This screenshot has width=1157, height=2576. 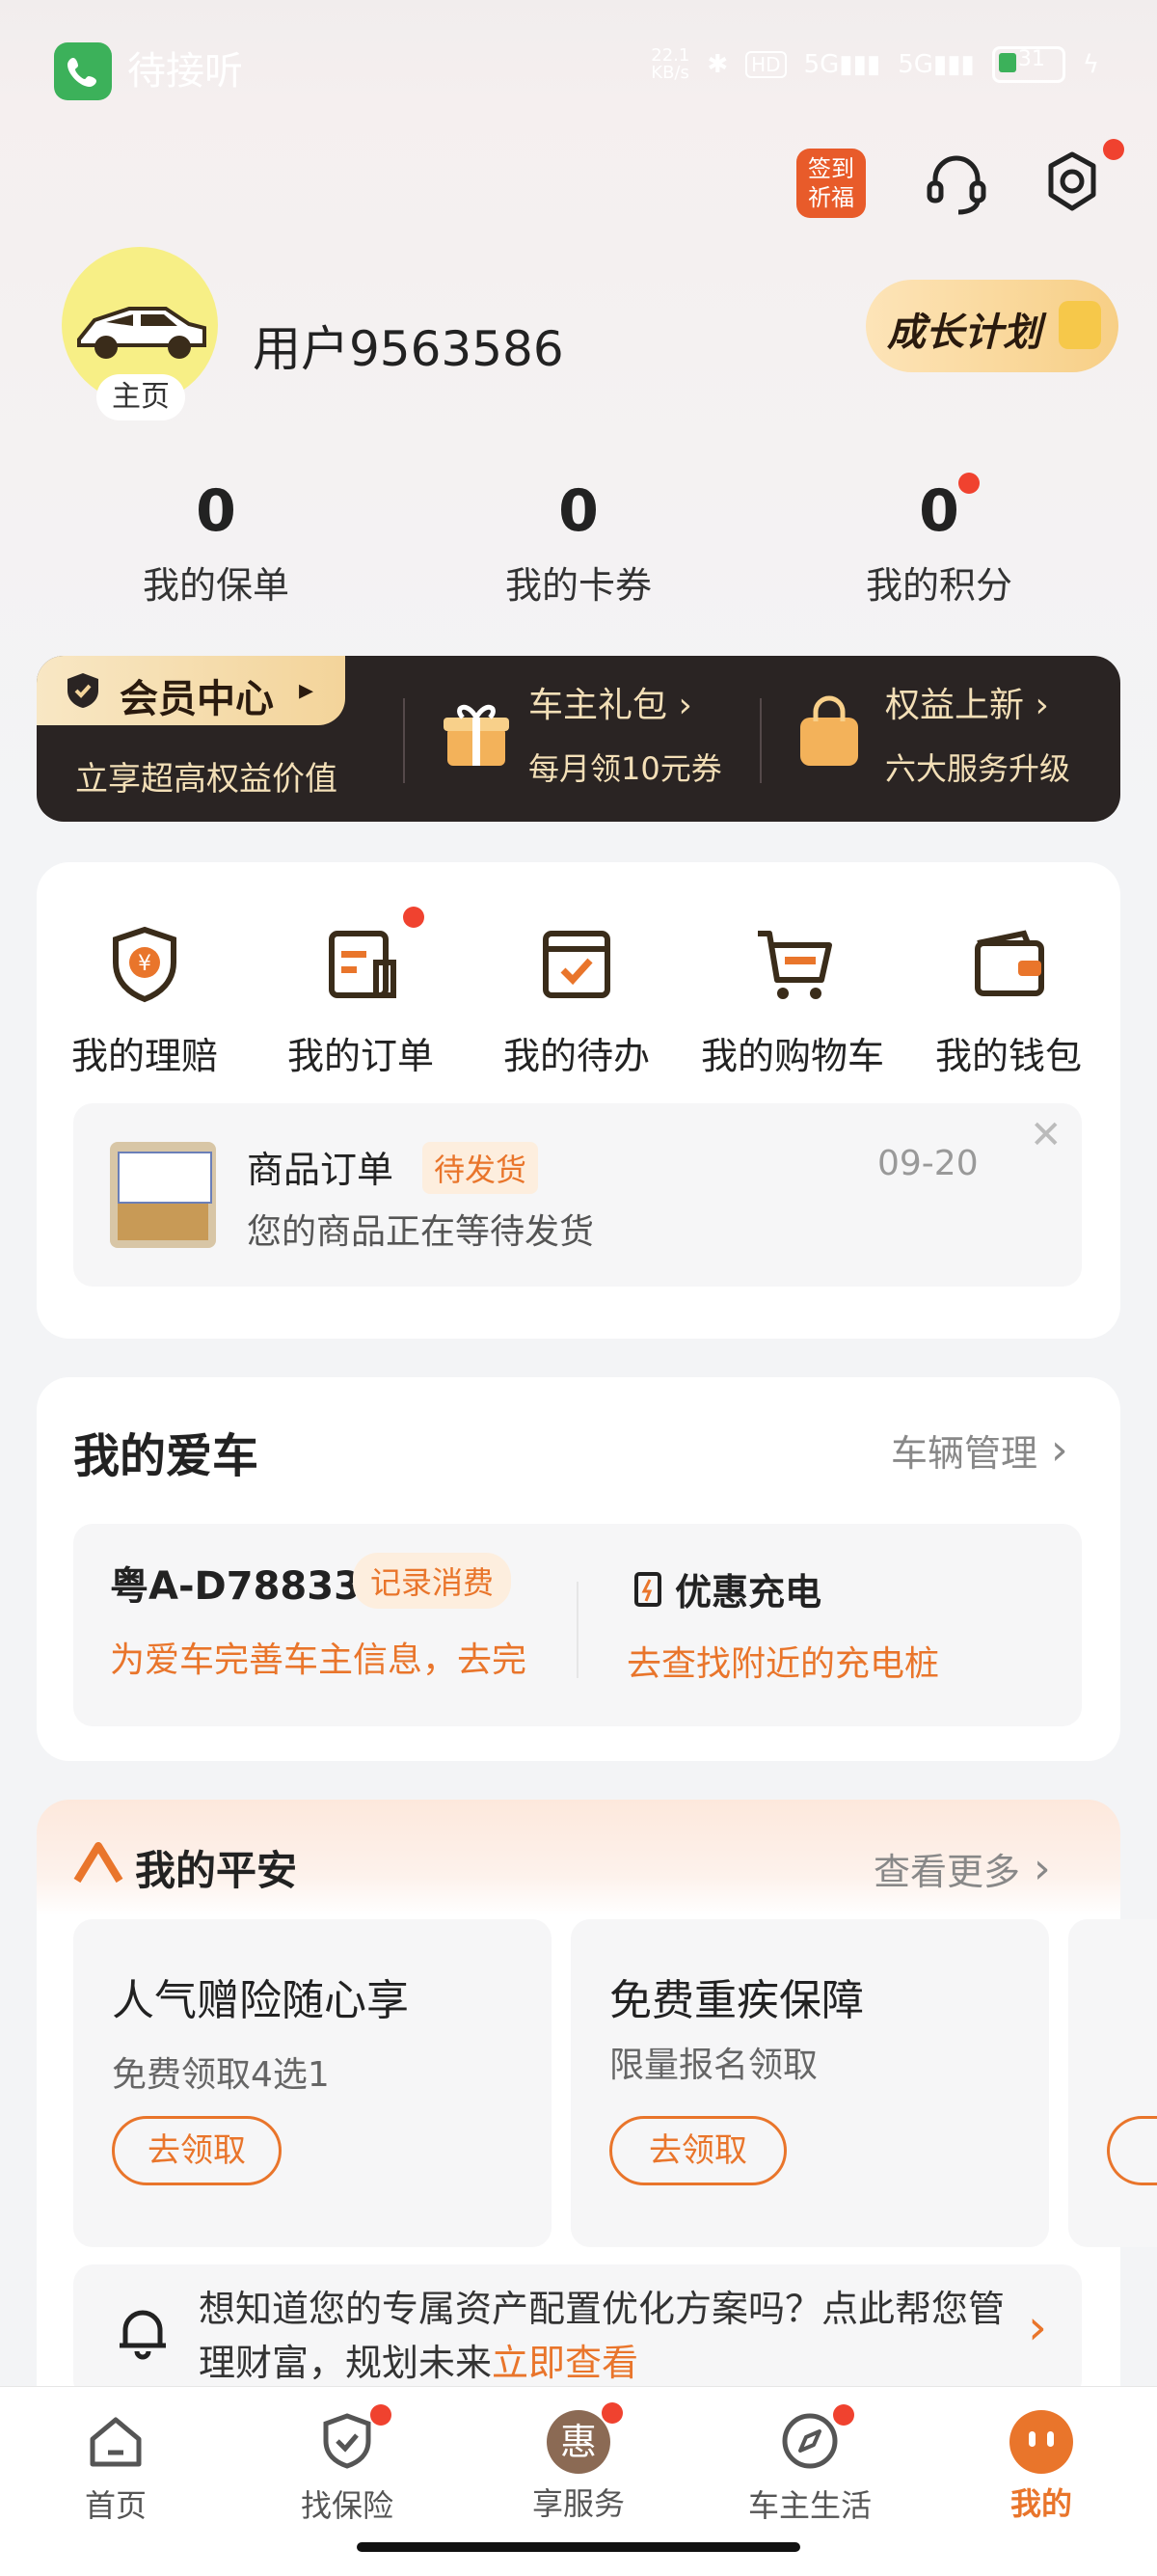 What do you see at coordinates (718, 64) in the screenshot?
I see `bluetooth-icon: ✱` at bounding box center [718, 64].